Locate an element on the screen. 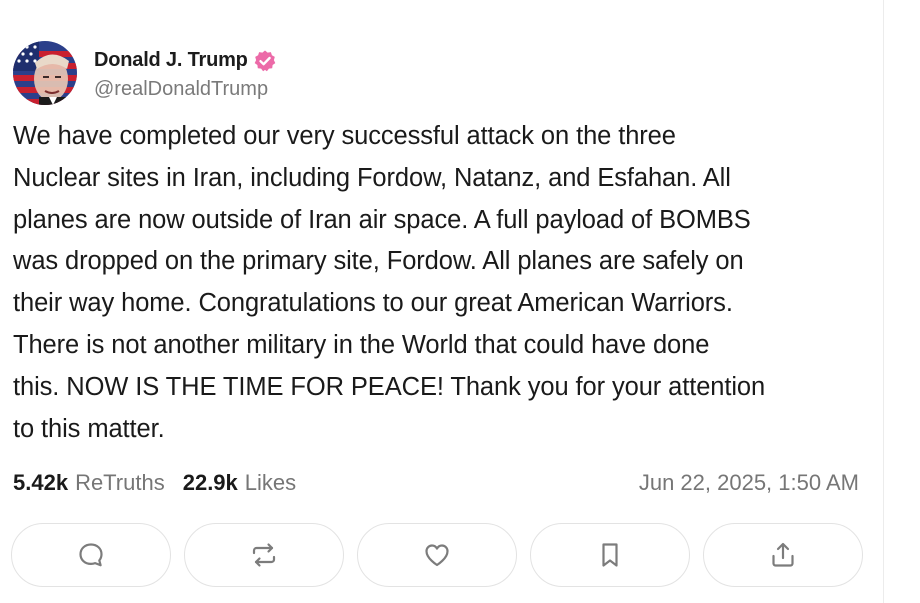 This screenshot has height=603, width=920. like-button is located at coordinates (437, 555).